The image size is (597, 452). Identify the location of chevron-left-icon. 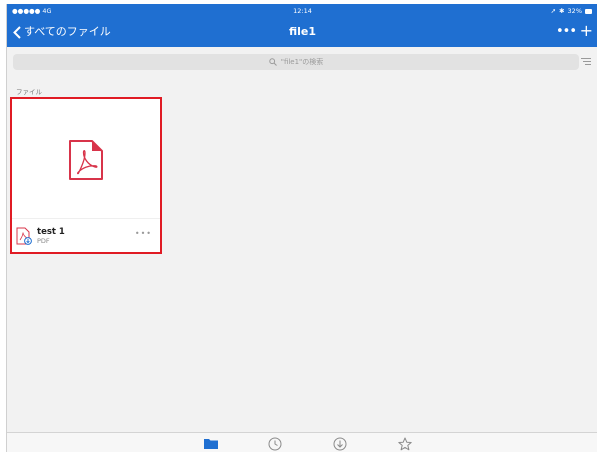
(17, 32).